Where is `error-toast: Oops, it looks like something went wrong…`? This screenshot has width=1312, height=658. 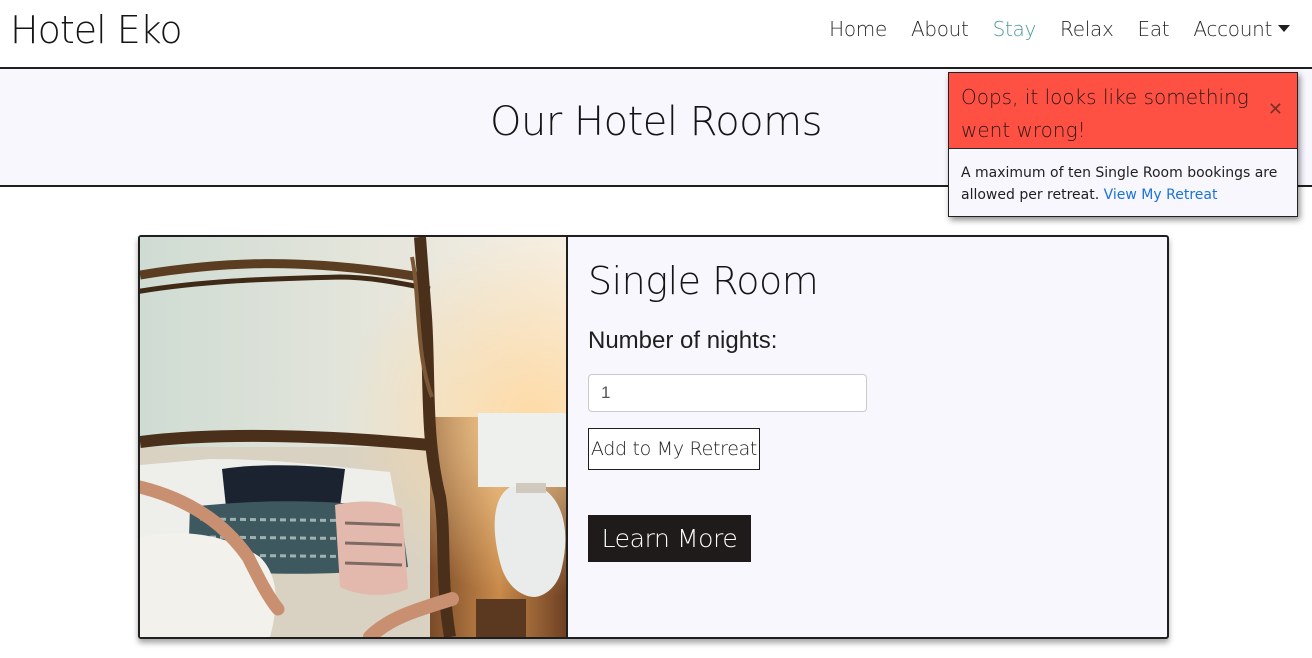
error-toast: Oops, it looks like something went wrong… is located at coordinates (1123, 144).